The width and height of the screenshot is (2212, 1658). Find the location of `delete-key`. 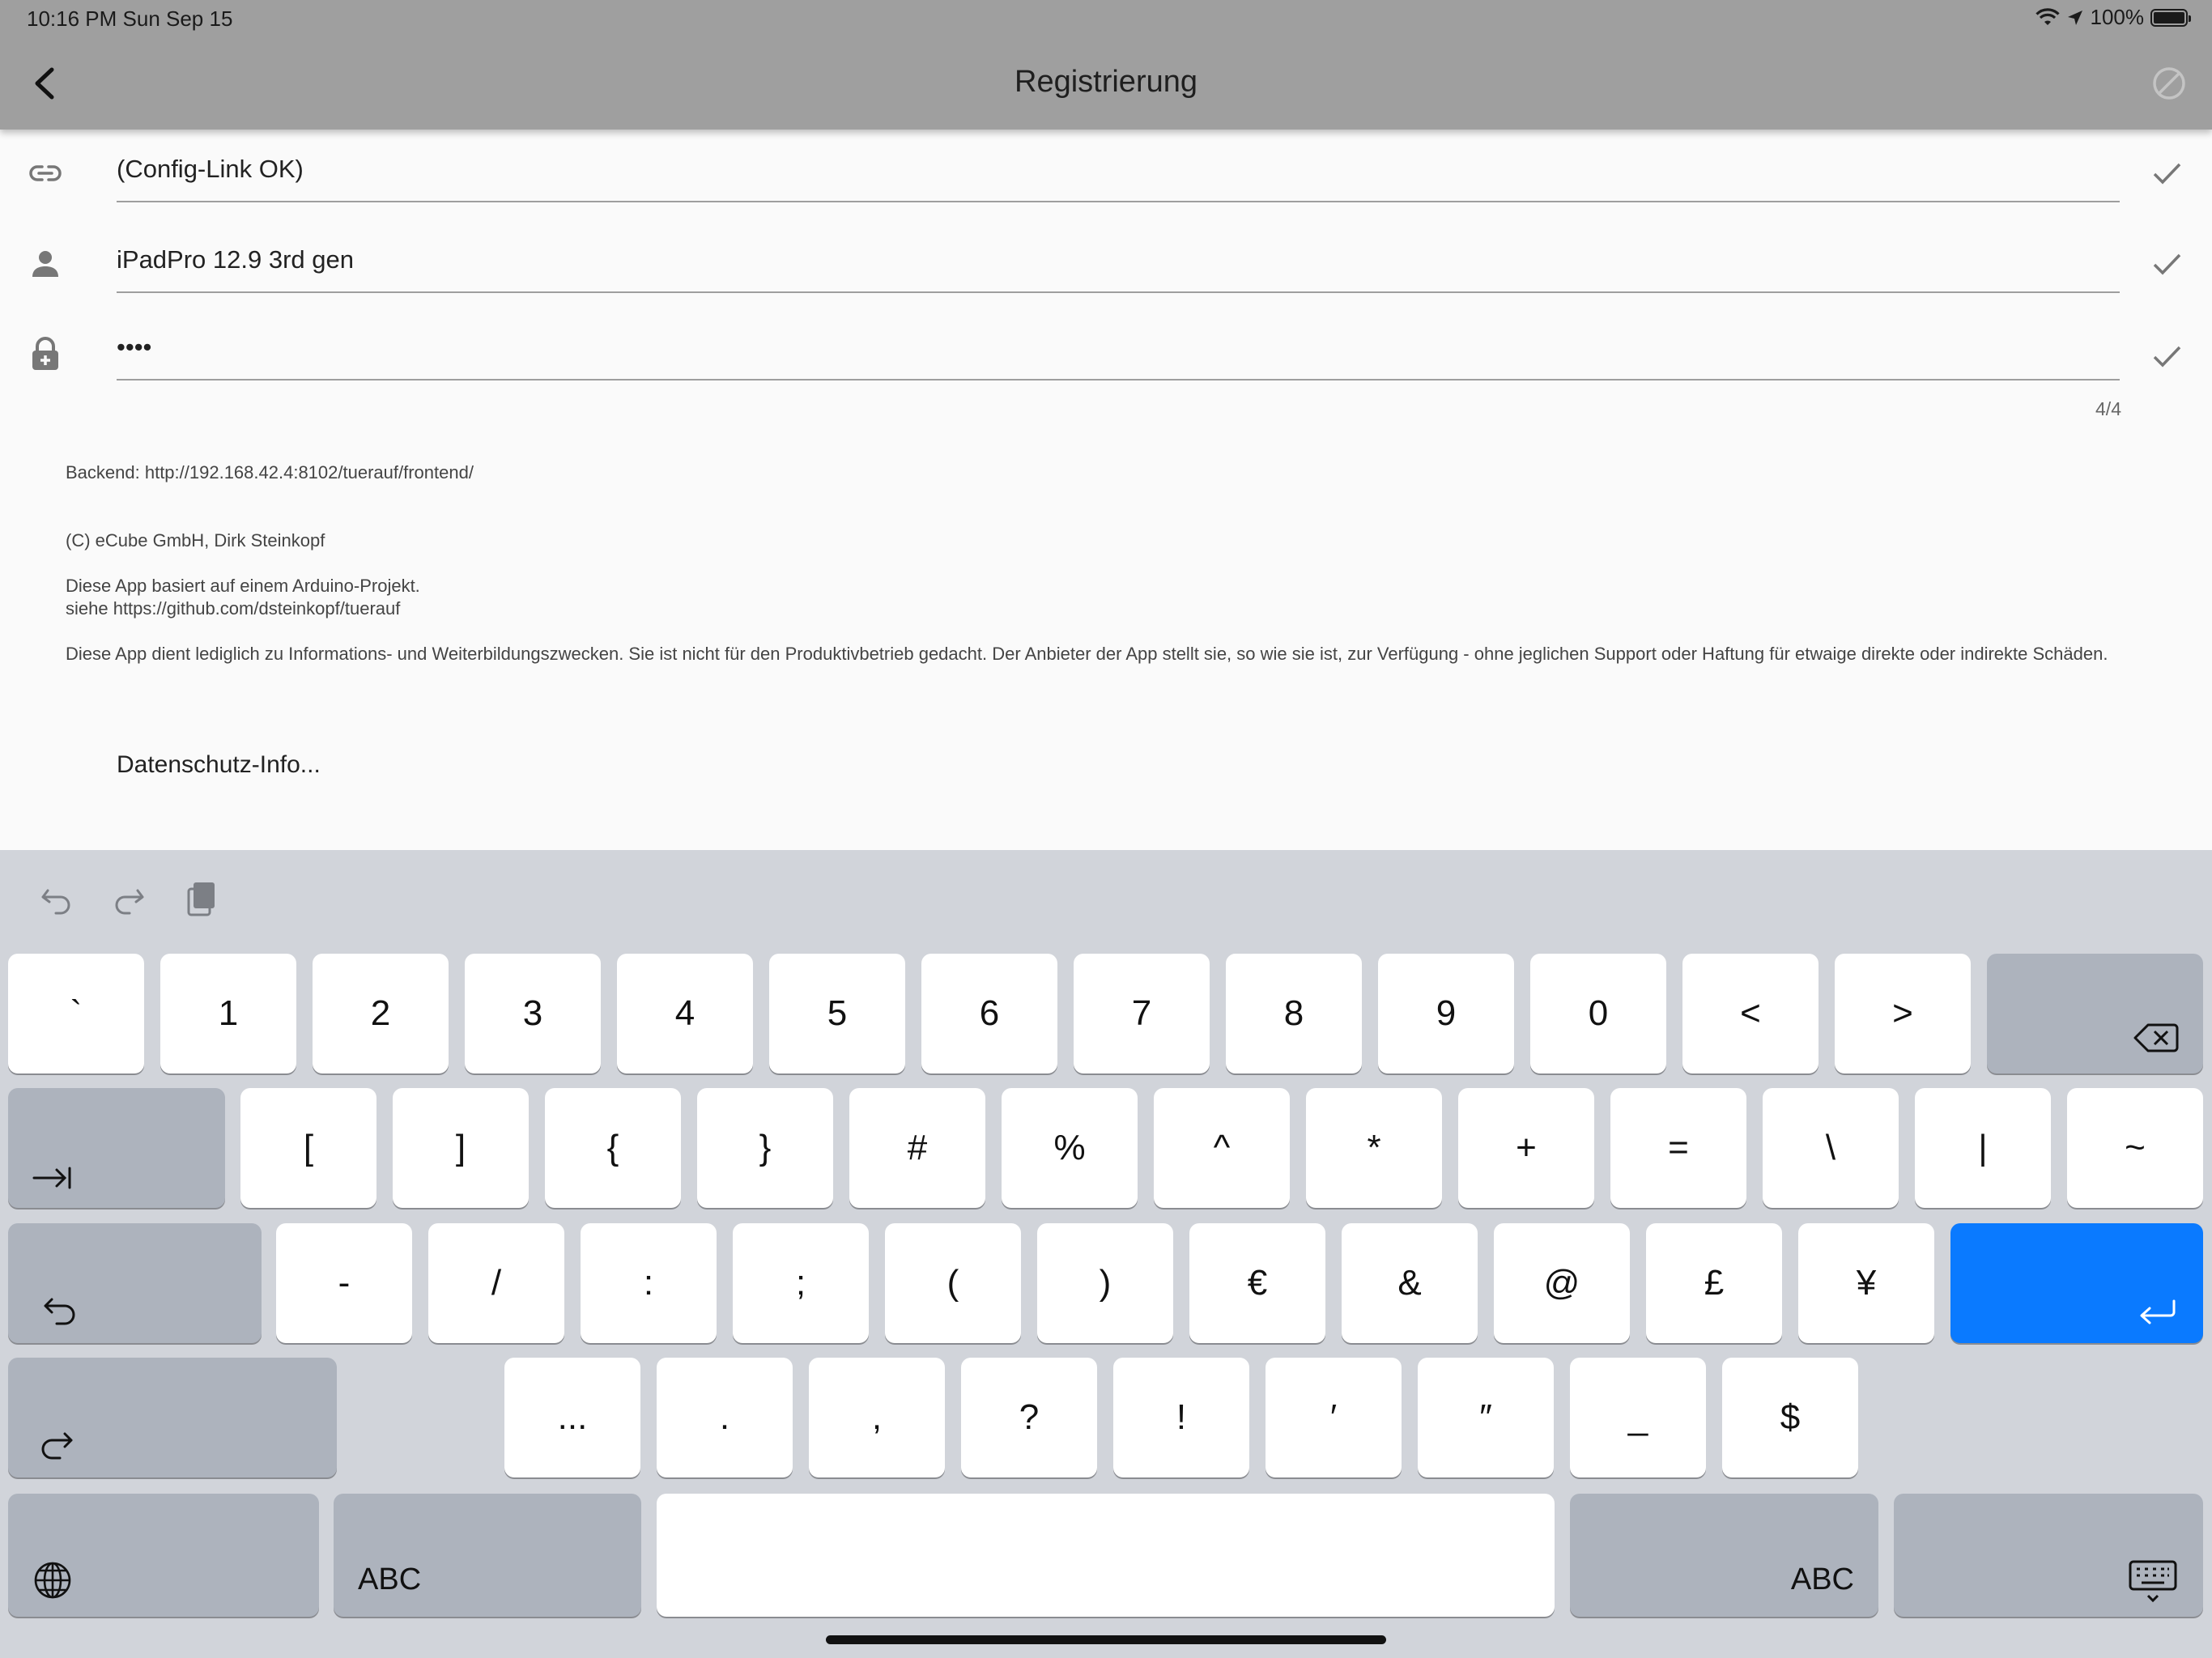

delete-key is located at coordinates (2095, 1013).